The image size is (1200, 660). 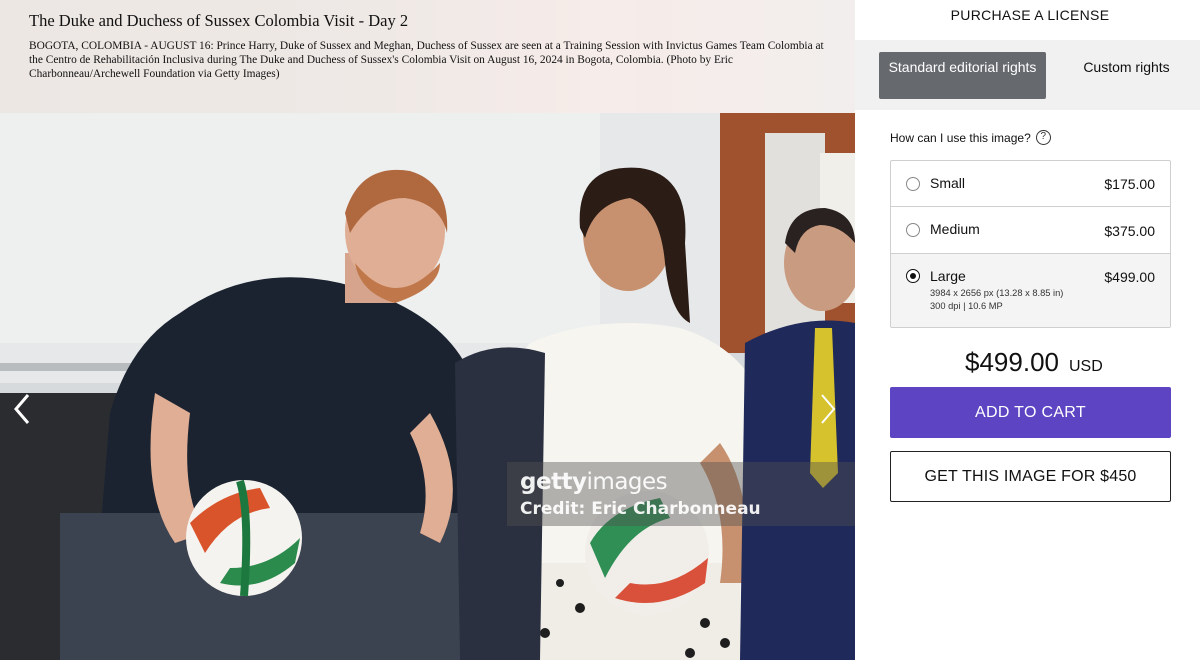 I want to click on total-amount: $499.00, so click(x=1012, y=362).